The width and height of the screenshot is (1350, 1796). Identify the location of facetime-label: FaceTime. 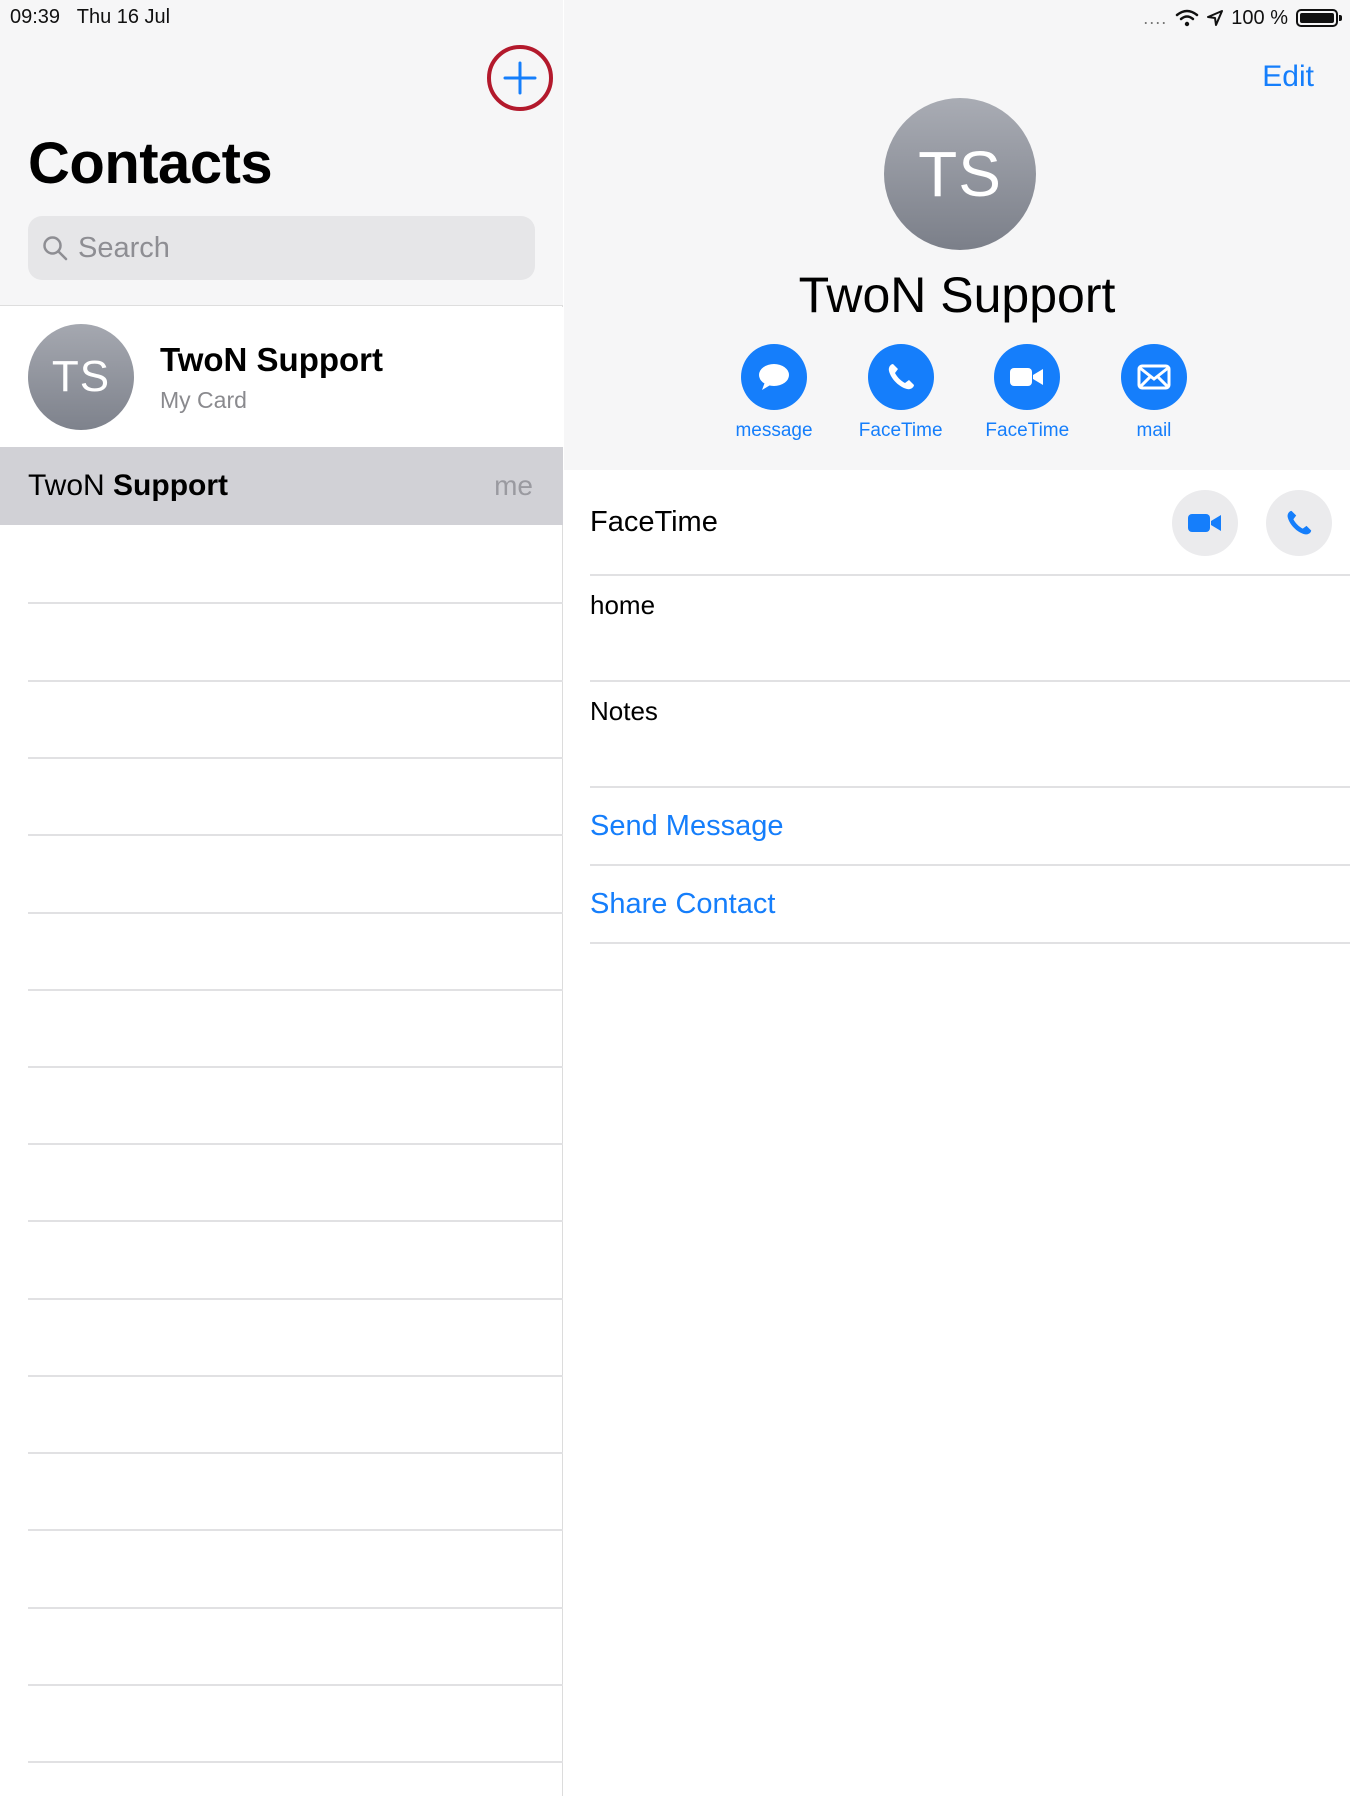
(654, 522).